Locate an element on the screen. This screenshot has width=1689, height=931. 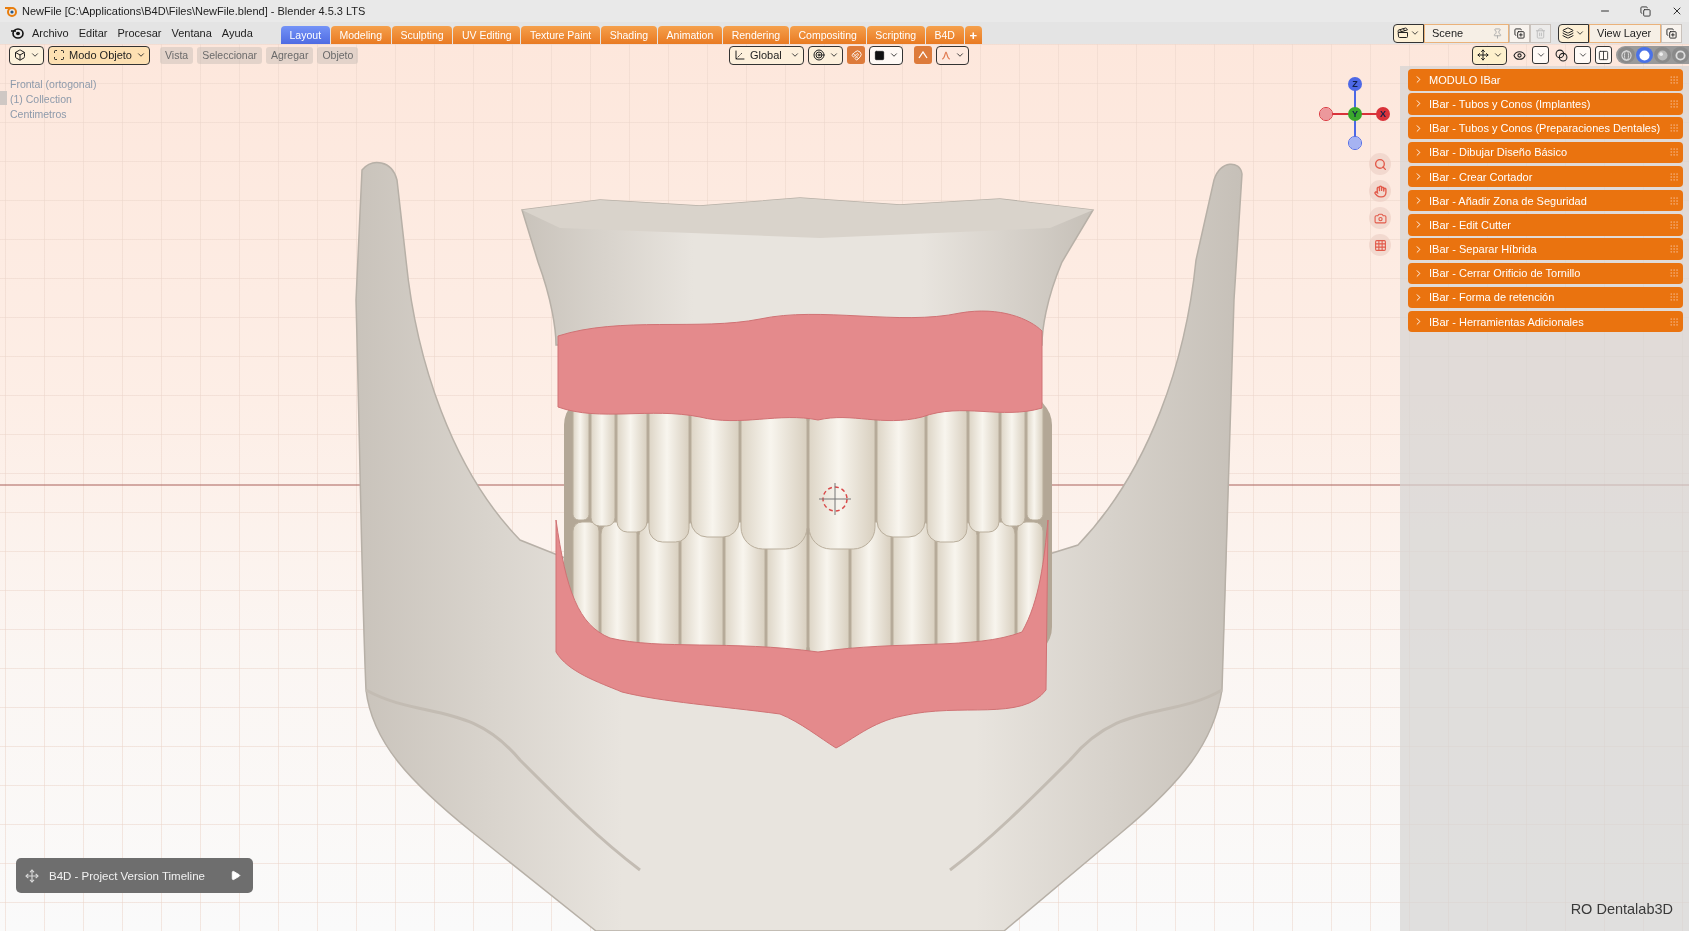
close-icon is located at coordinates (1677, 11).